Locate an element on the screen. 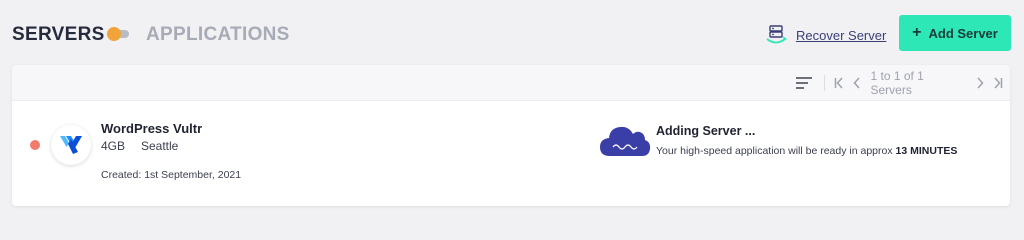 This screenshot has height=240, width=1024. recover-server-label: Recover Server is located at coordinates (841, 35).